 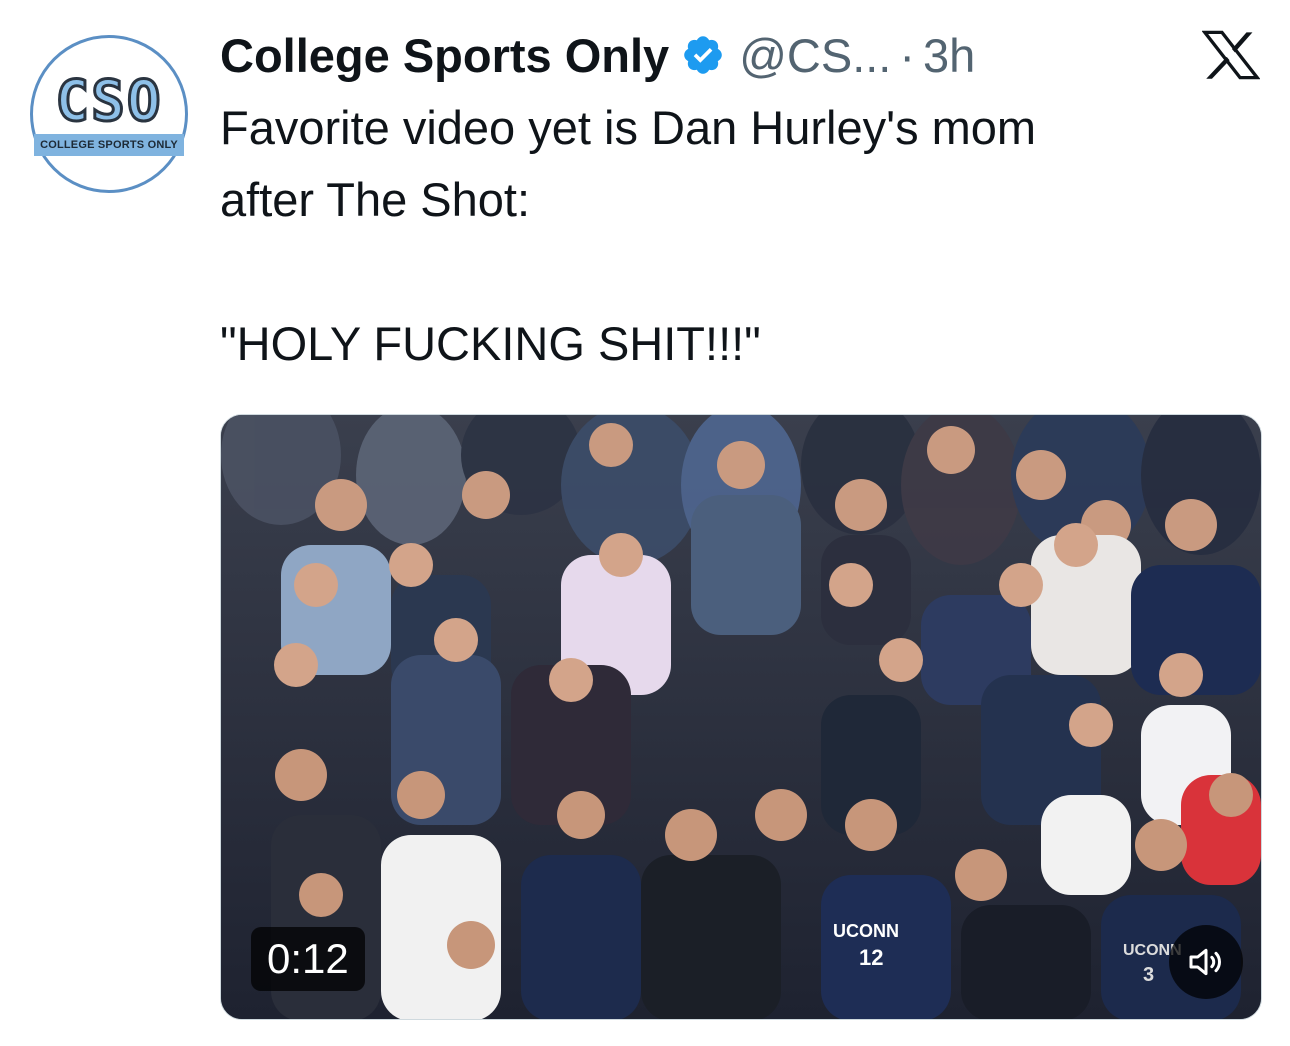 What do you see at coordinates (444, 55) in the screenshot?
I see `author-name: College Sports Only` at bounding box center [444, 55].